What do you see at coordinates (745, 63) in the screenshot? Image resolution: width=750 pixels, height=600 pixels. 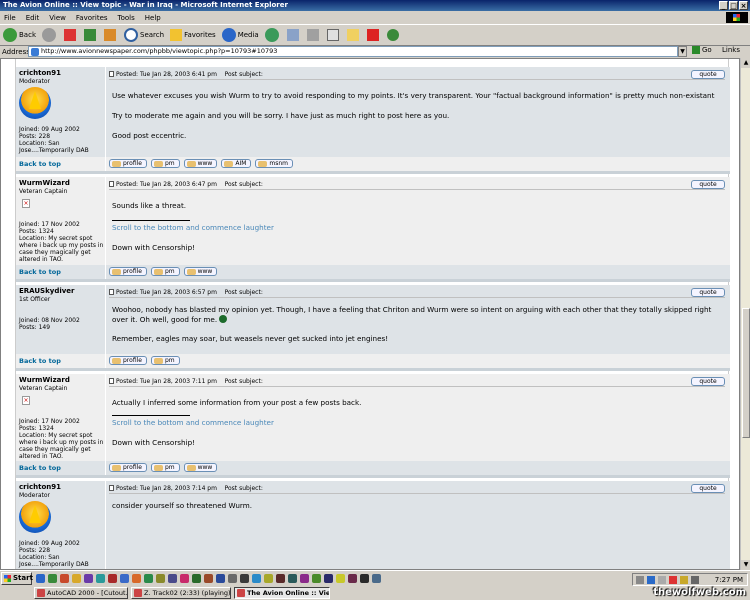 I see `scroll-up-button: ▲` at bounding box center [745, 63].